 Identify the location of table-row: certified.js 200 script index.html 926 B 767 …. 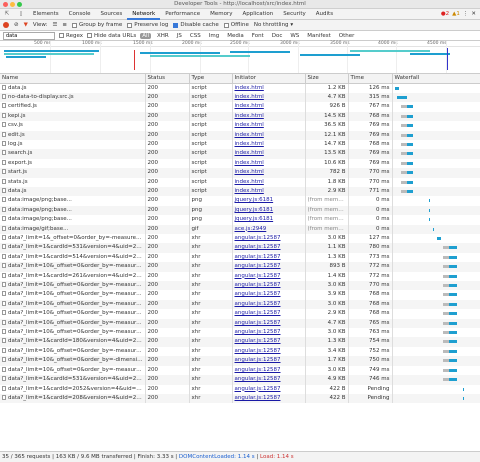
(240, 107).